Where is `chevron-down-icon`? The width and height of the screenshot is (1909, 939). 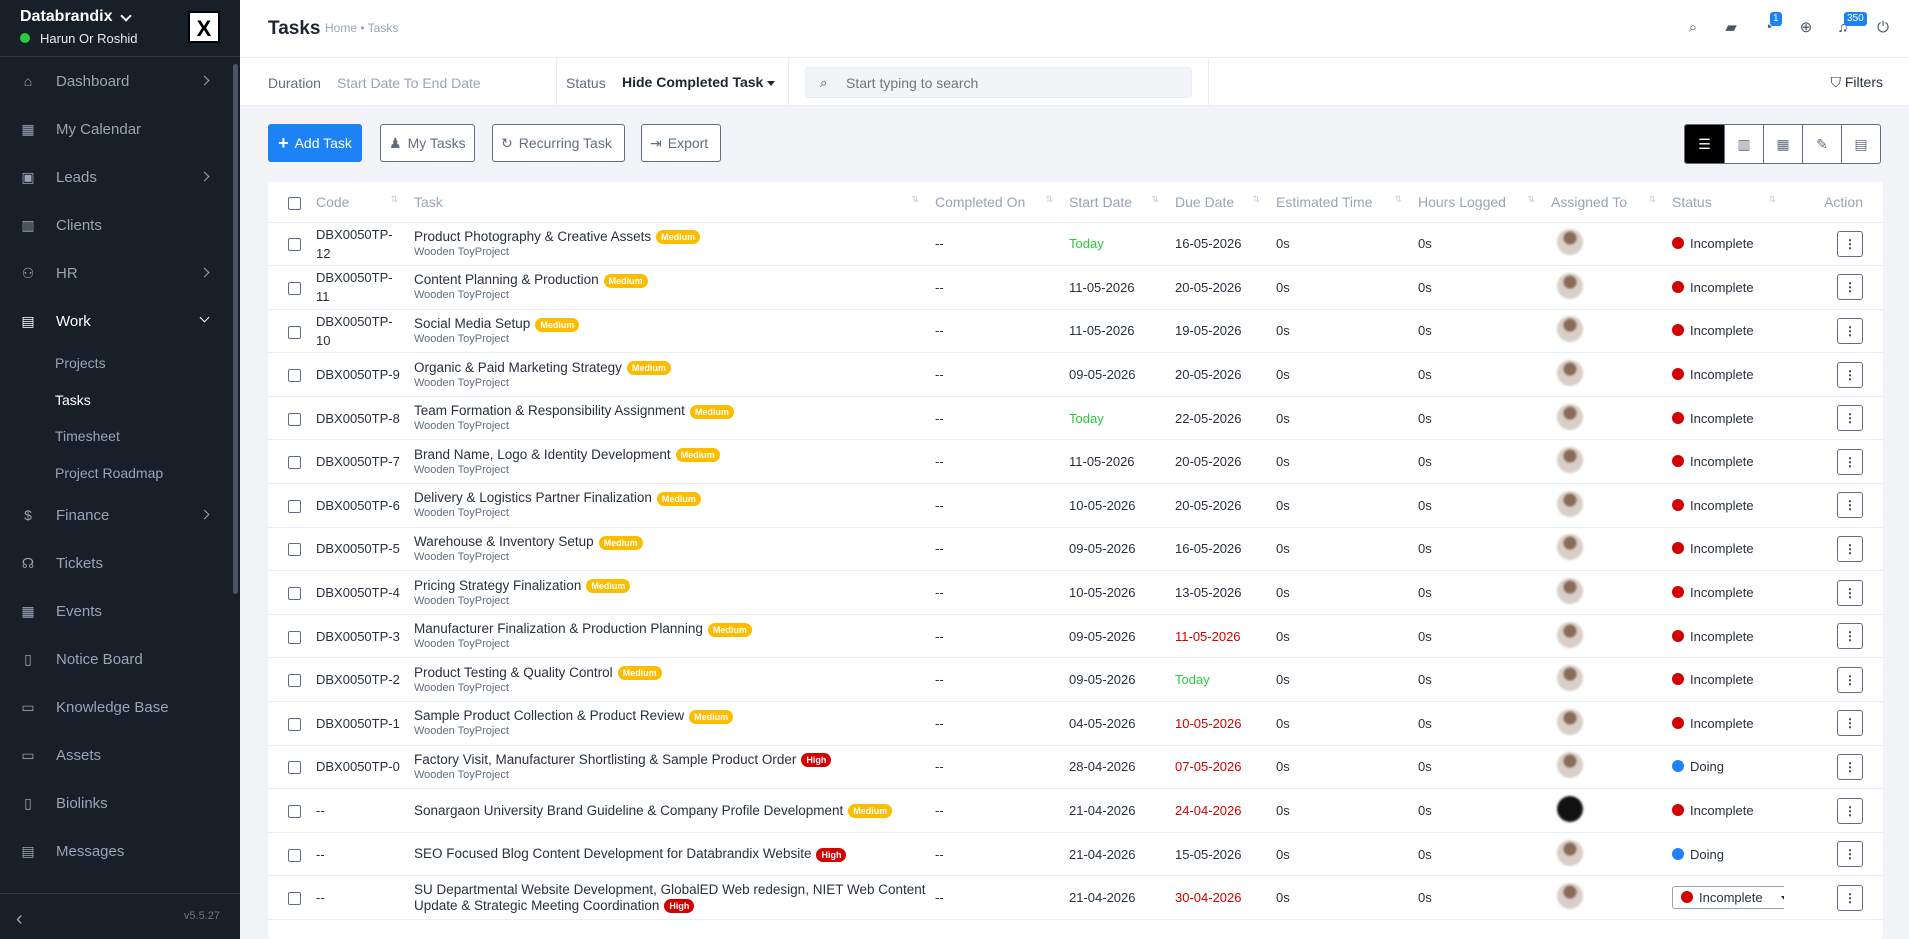
chevron-down-icon is located at coordinates (126, 16).